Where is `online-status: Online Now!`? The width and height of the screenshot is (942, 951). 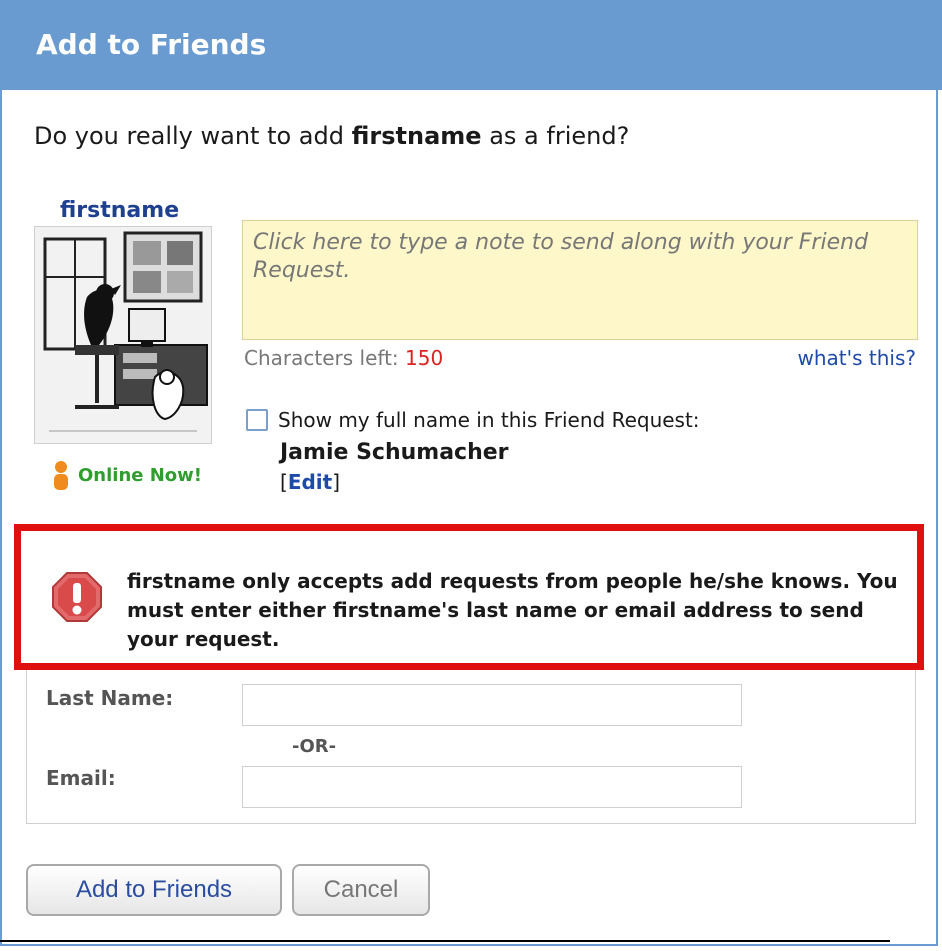
online-status: Online Now! is located at coordinates (127, 475).